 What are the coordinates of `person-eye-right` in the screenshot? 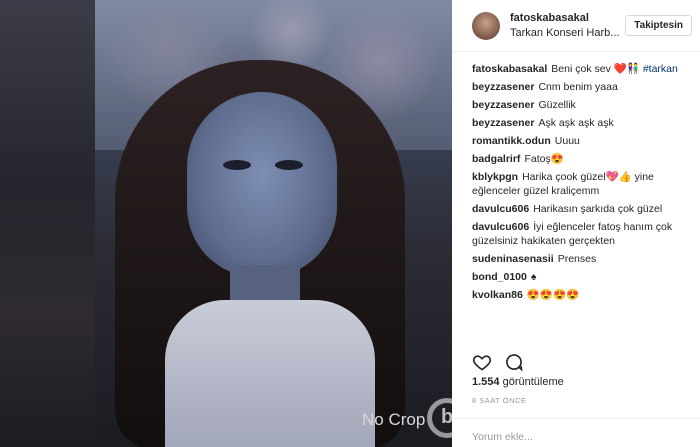 It's located at (289, 165).